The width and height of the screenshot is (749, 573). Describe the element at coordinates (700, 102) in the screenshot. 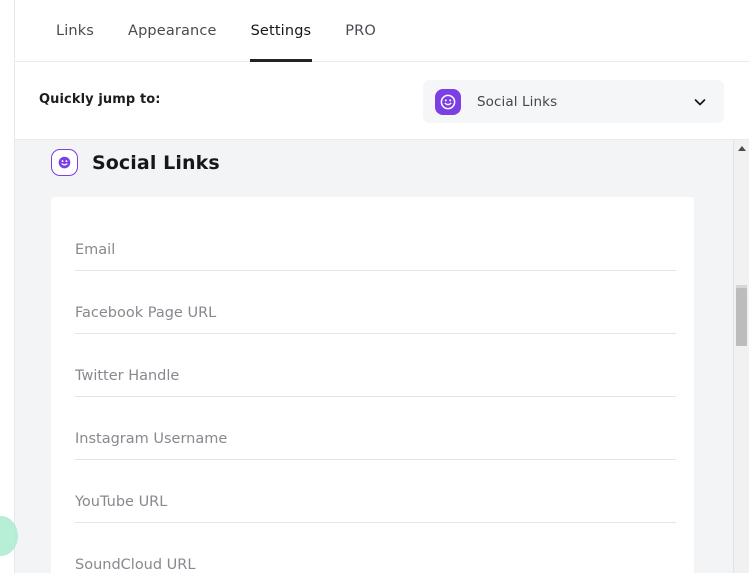

I see `chevron-down-icon` at that location.